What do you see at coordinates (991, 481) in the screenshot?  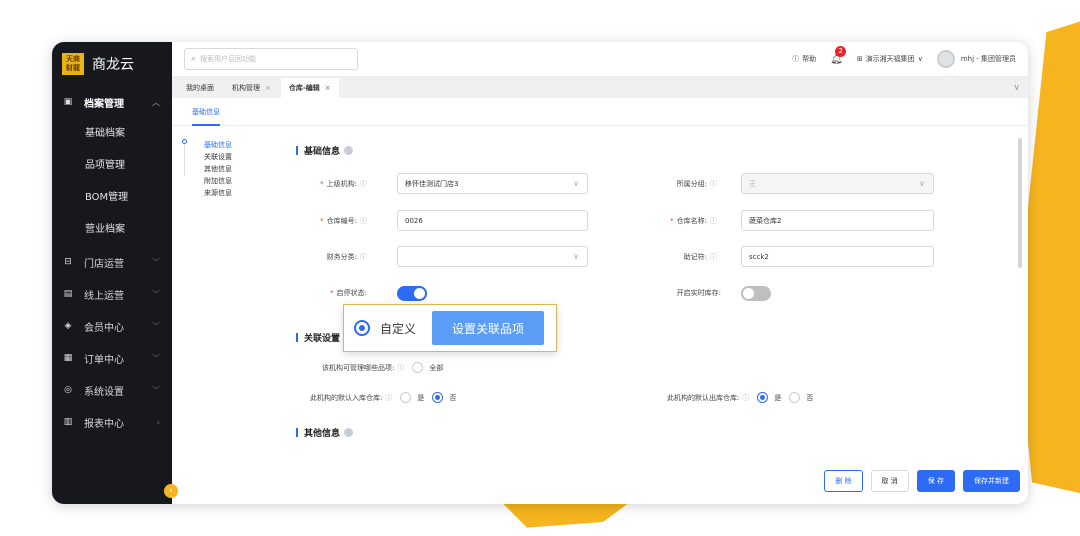 I see `save-and-new-button: 保存并新建` at bounding box center [991, 481].